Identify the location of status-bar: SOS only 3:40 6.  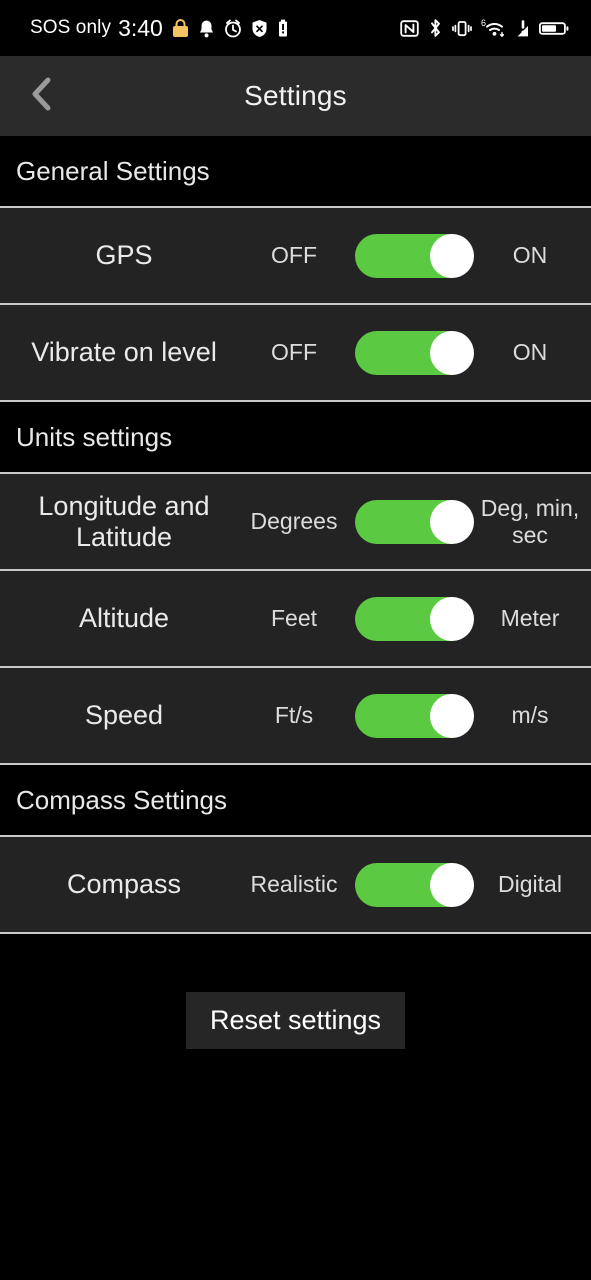
(295, 28).